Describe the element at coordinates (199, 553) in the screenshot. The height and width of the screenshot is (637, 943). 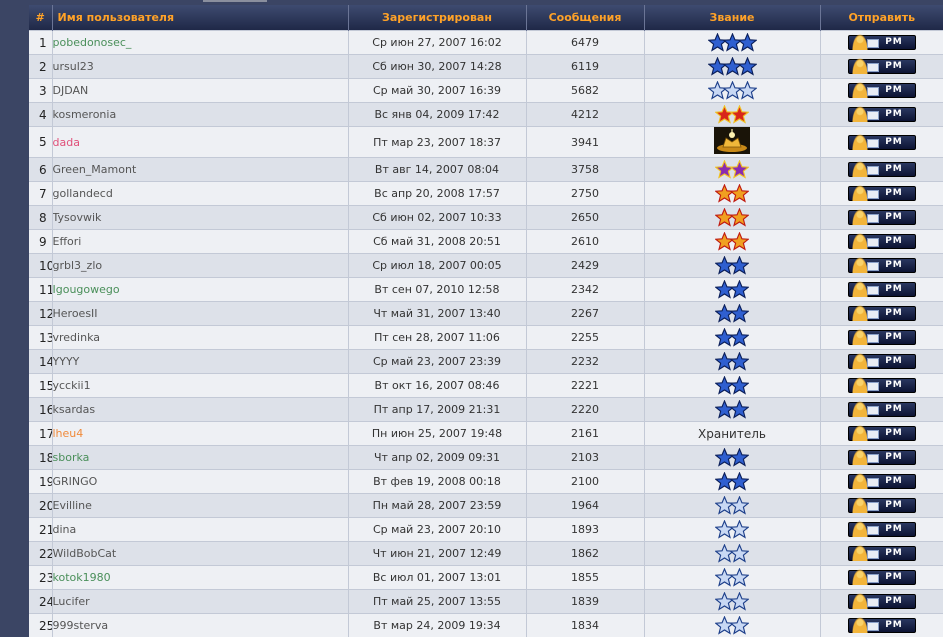
I see `username-cell: WildBobCat` at that location.